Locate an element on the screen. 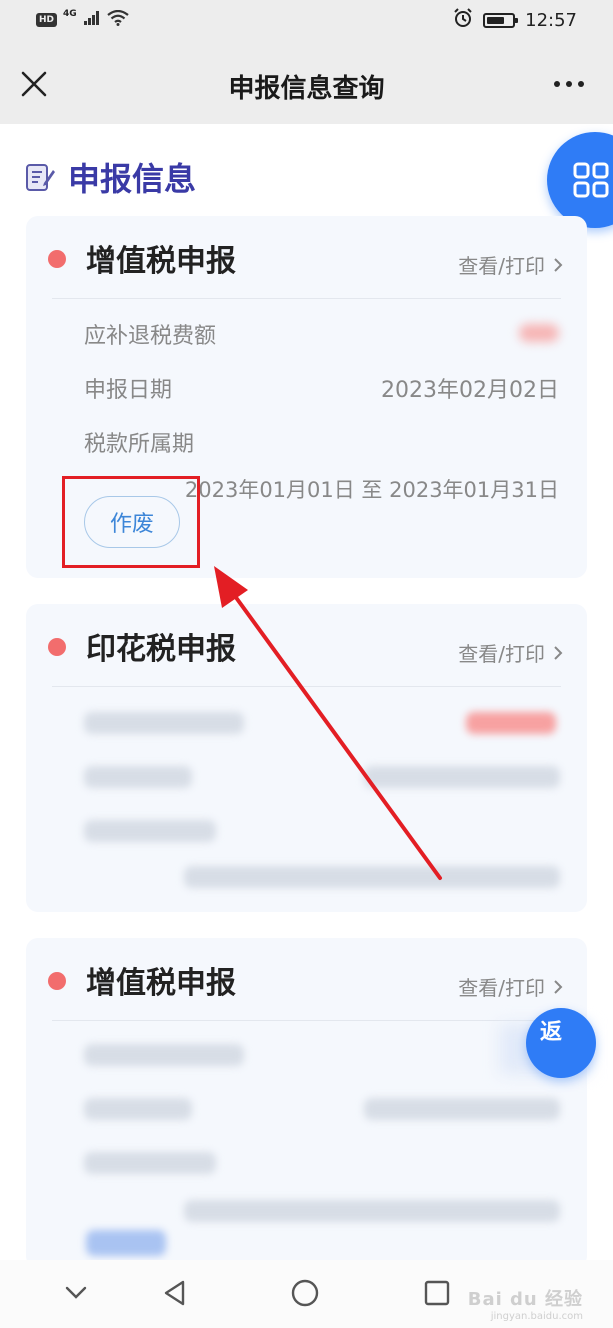 Image resolution: width=613 pixels, height=1328 pixels. circle-home-icon is located at coordinates (305, 1293).